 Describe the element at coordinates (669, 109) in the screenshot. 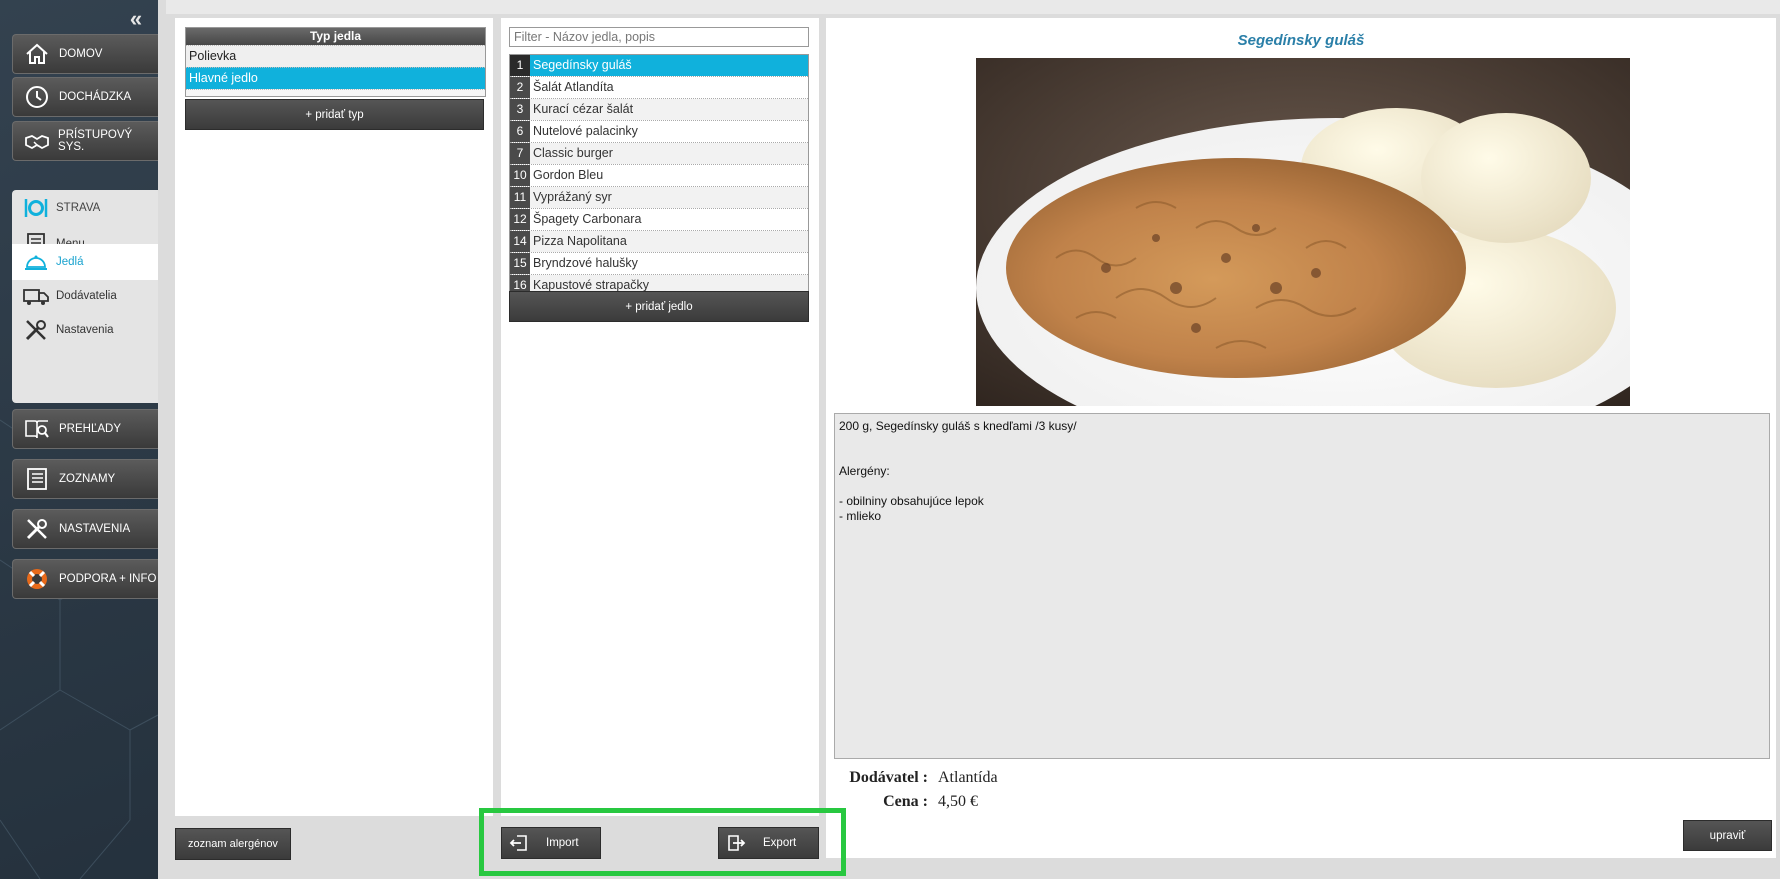

I see `dish-name: Kurací cézar šalát` at that location.